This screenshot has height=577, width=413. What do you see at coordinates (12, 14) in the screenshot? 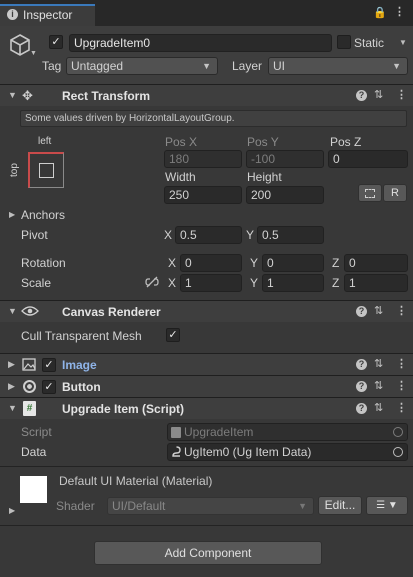
I see `info-icon: i` at bounding box center [12, 14].